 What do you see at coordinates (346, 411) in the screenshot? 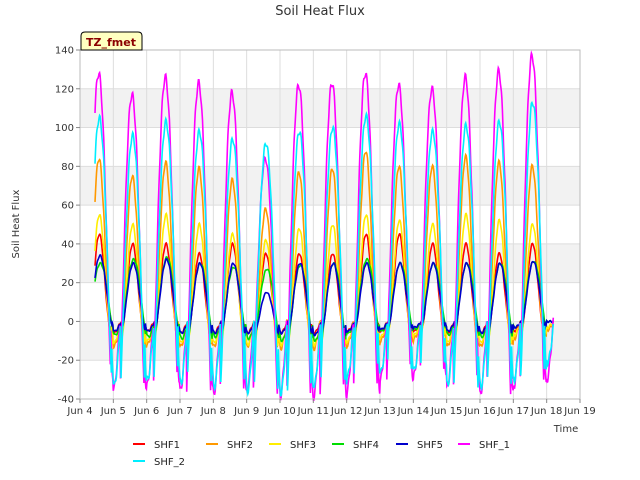
I see `x-tick-label: Jun 12` at bounding box center [346, 411].